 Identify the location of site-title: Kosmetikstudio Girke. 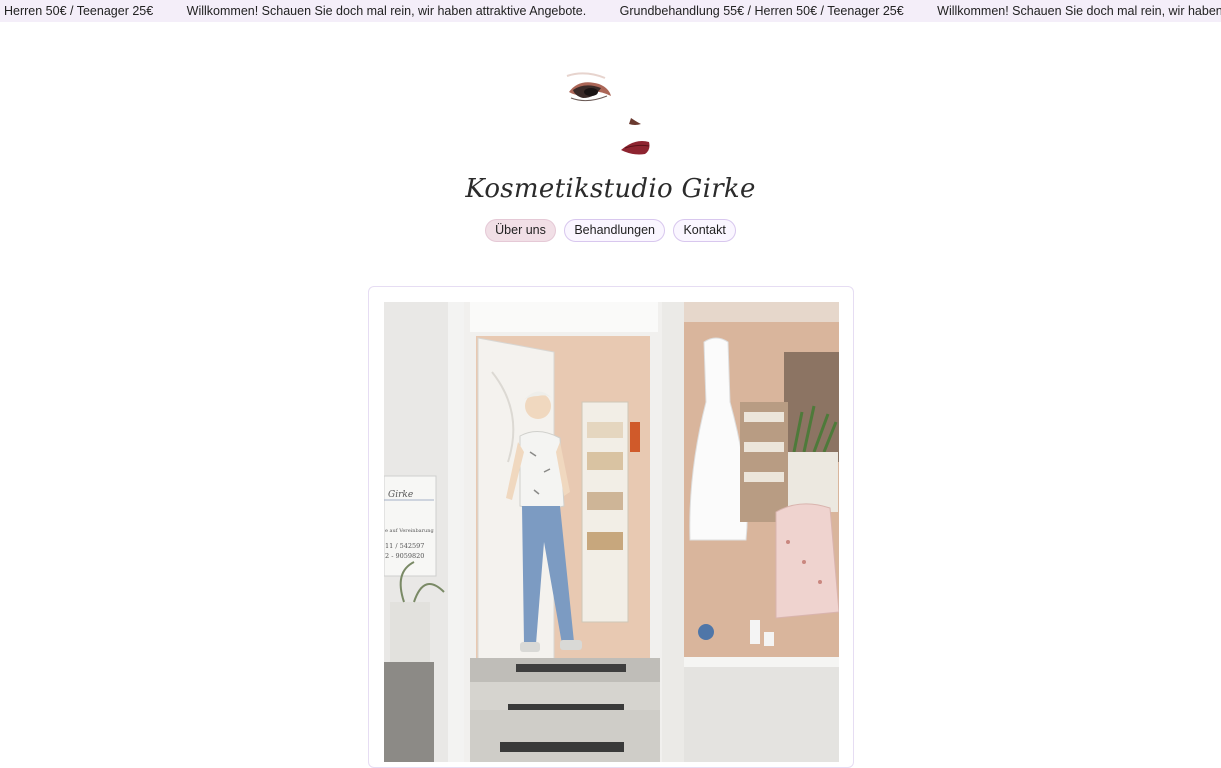
(610, 189).